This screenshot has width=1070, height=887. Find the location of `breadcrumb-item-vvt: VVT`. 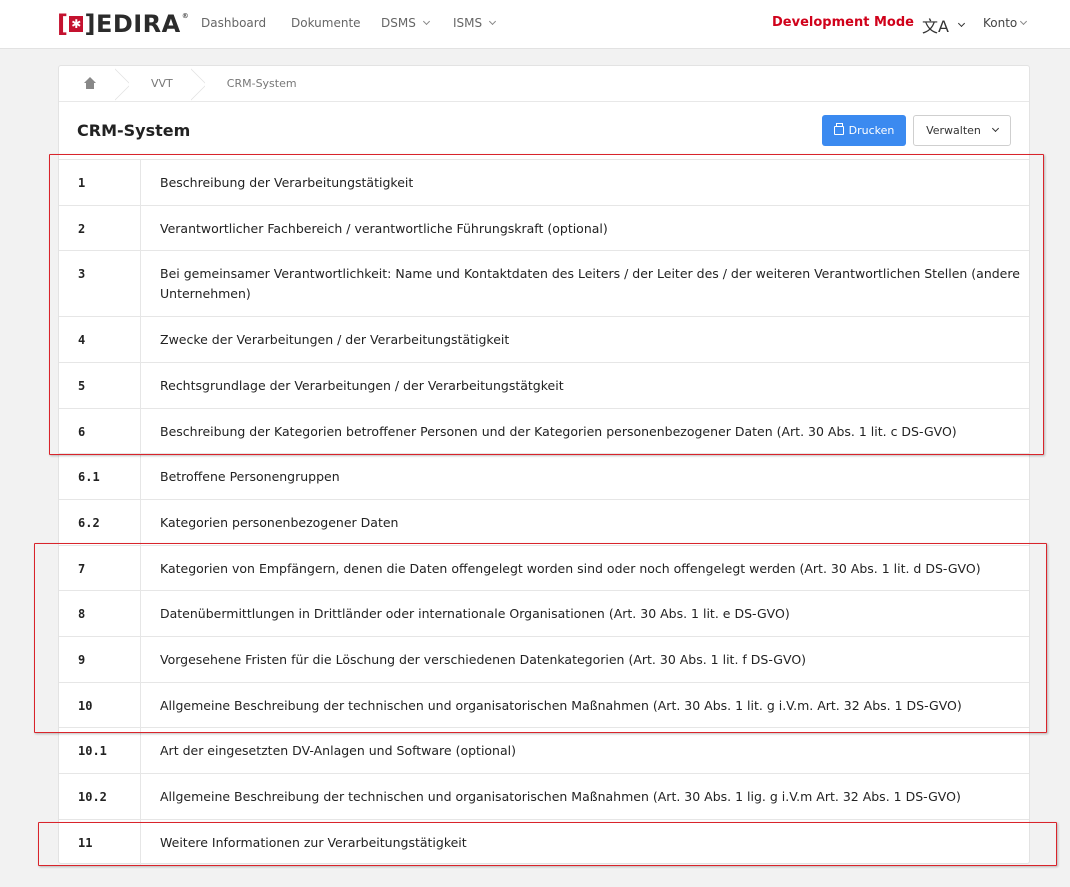

breadcrumb-item-vvt: VVT is located at coordinates (160, 84).